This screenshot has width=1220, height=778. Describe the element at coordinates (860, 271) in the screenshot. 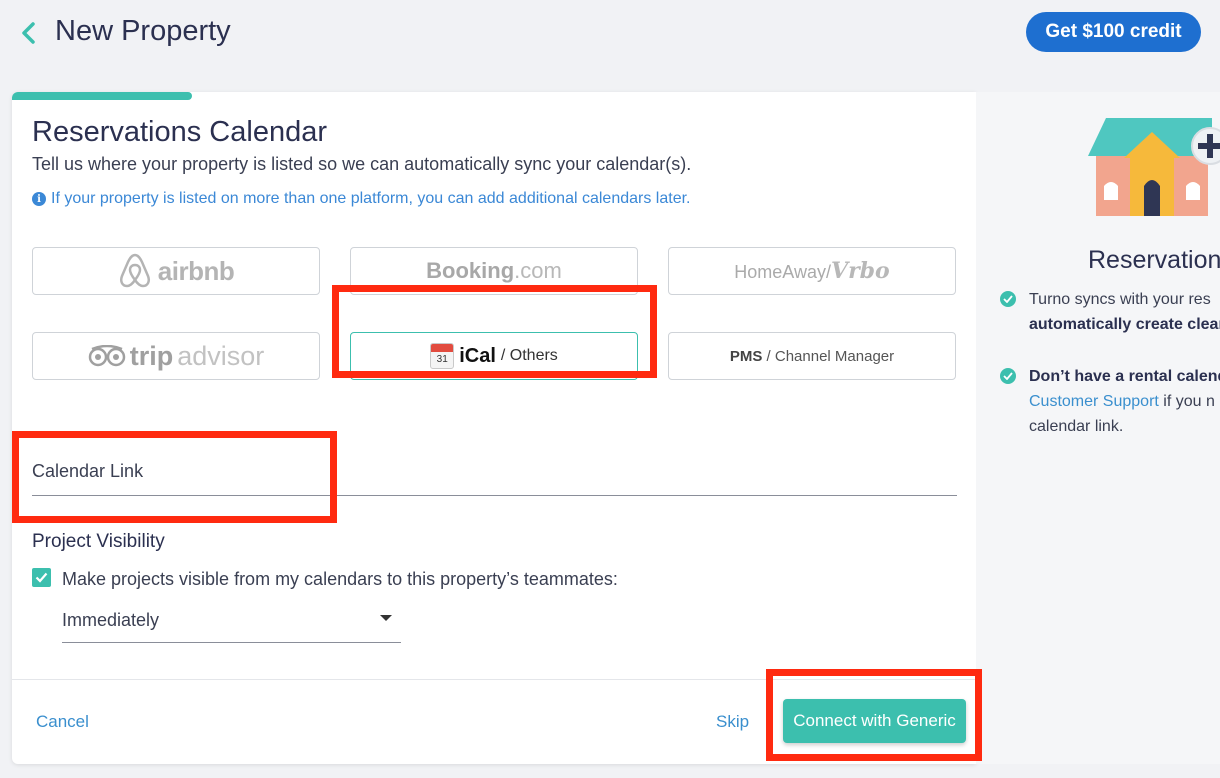

I see `vrbo-wordmark: Vrbo` at that location.